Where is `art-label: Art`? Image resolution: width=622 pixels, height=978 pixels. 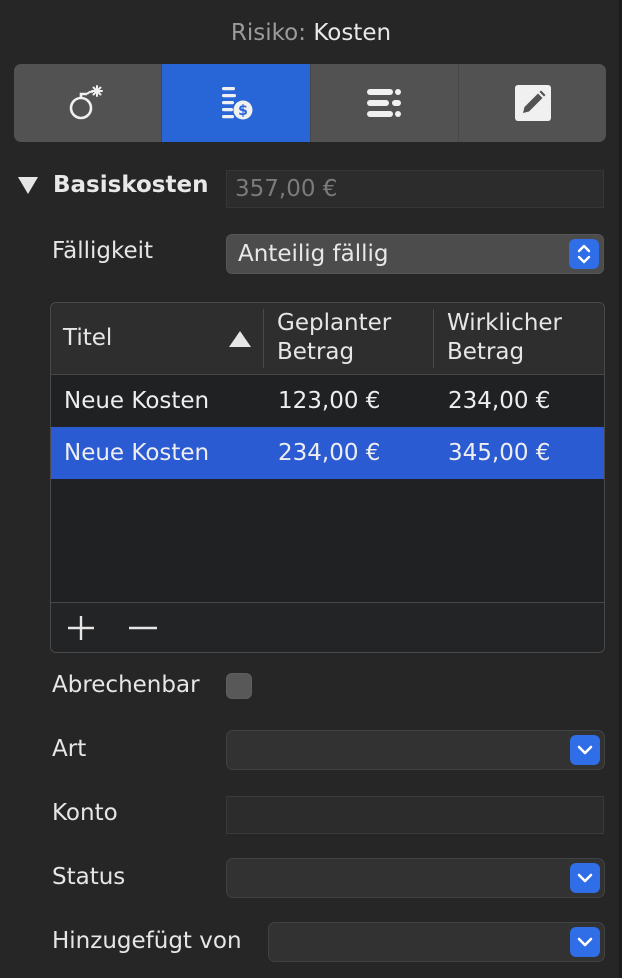
art-label: Art is located at coordinates (69, 749).